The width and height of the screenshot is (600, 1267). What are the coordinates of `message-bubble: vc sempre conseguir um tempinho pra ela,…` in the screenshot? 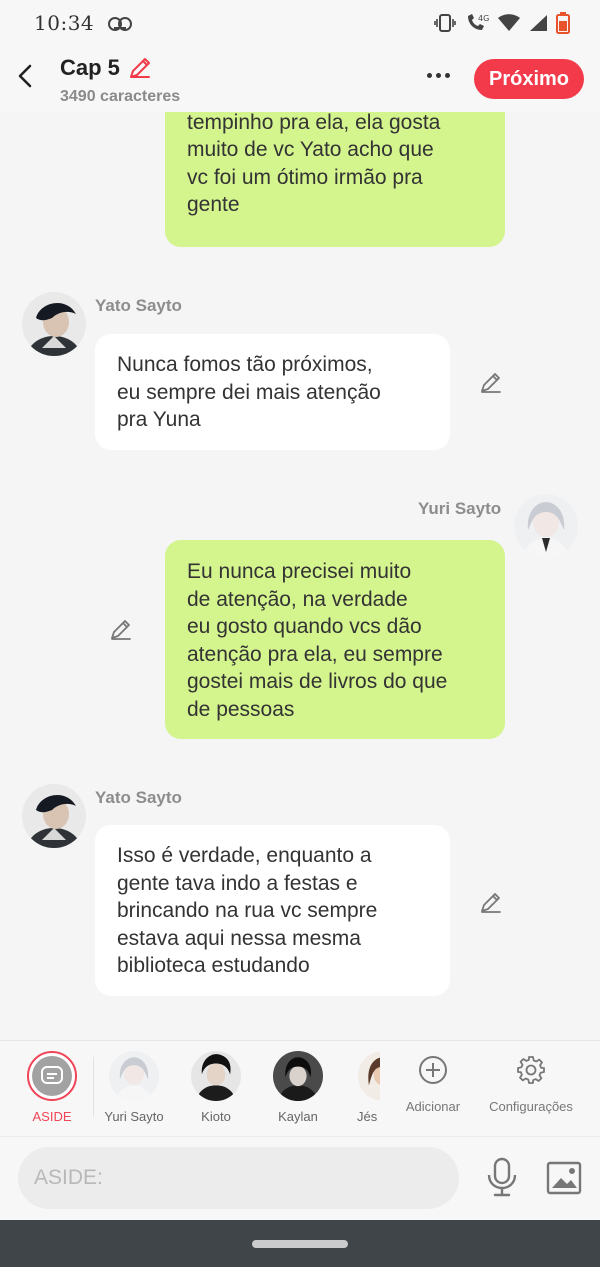 It's located at (335, 179).